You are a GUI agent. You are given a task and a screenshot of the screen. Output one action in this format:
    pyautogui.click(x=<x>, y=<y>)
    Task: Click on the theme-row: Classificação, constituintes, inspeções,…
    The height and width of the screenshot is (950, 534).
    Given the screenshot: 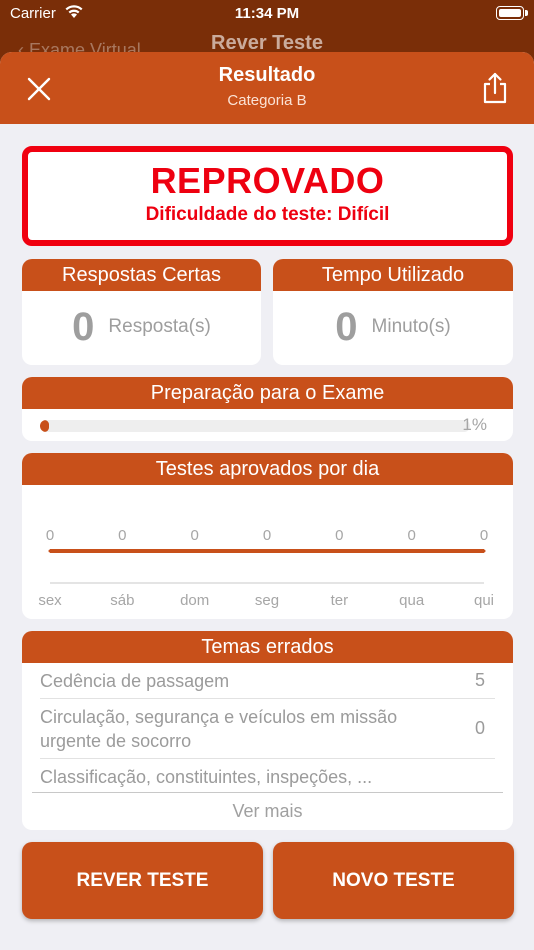 What is the action you would take?
    pyautogui.click(x=267, y=775)
    